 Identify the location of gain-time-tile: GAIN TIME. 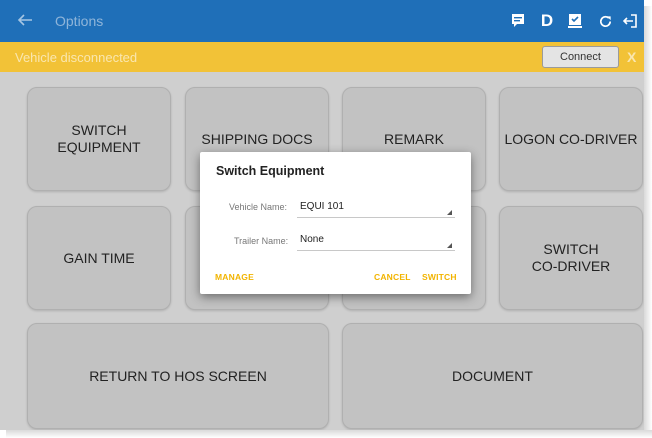
(99, 258).